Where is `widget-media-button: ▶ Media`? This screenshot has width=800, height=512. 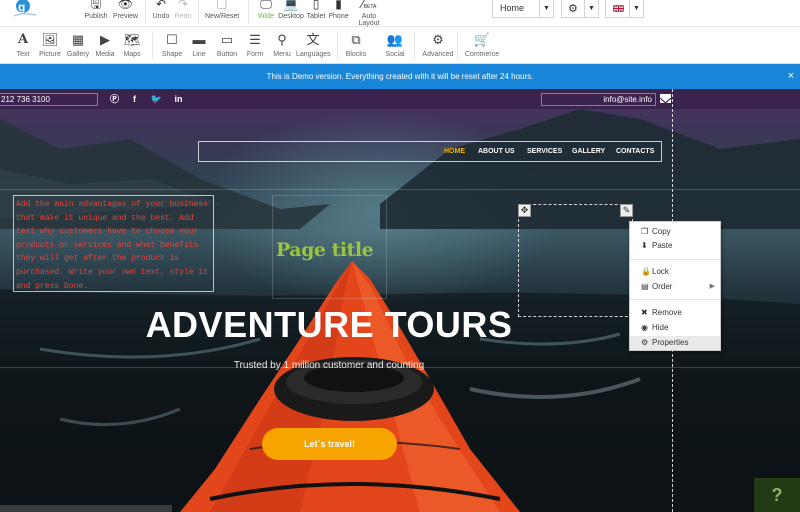 widget-media-button: ▶ Media is located at coordinates (105, 45).